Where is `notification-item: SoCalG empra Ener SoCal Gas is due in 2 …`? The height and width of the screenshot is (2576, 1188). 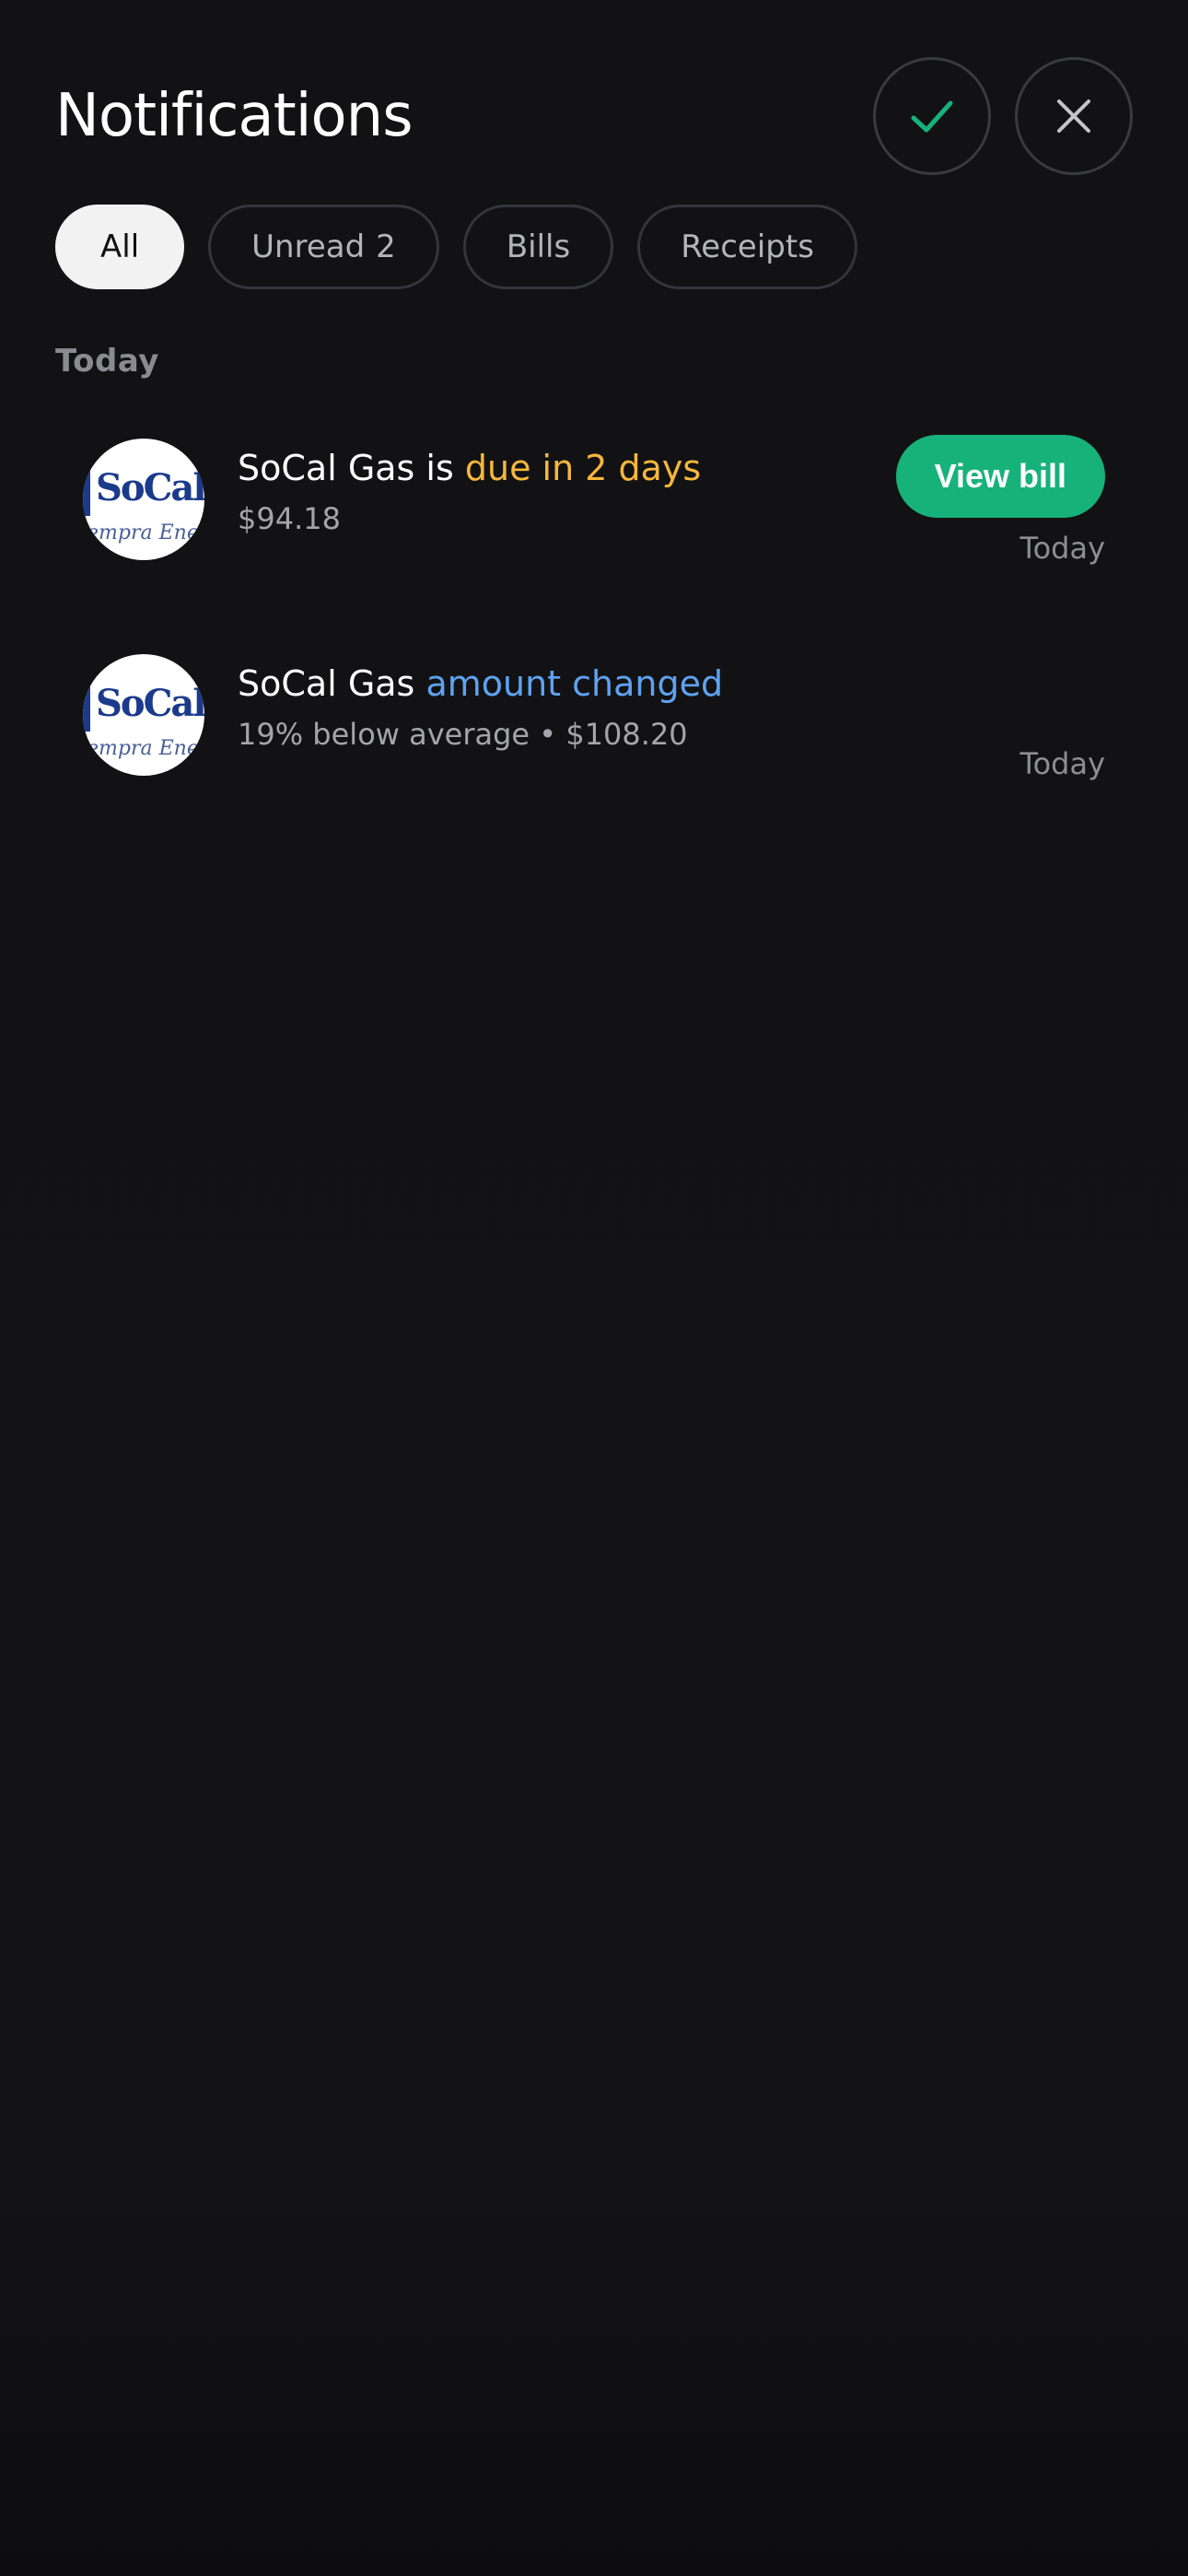 notification-item: SoCalG empra Ener SoCal Gas is due in 2 … is located at coordinates (594, 500).